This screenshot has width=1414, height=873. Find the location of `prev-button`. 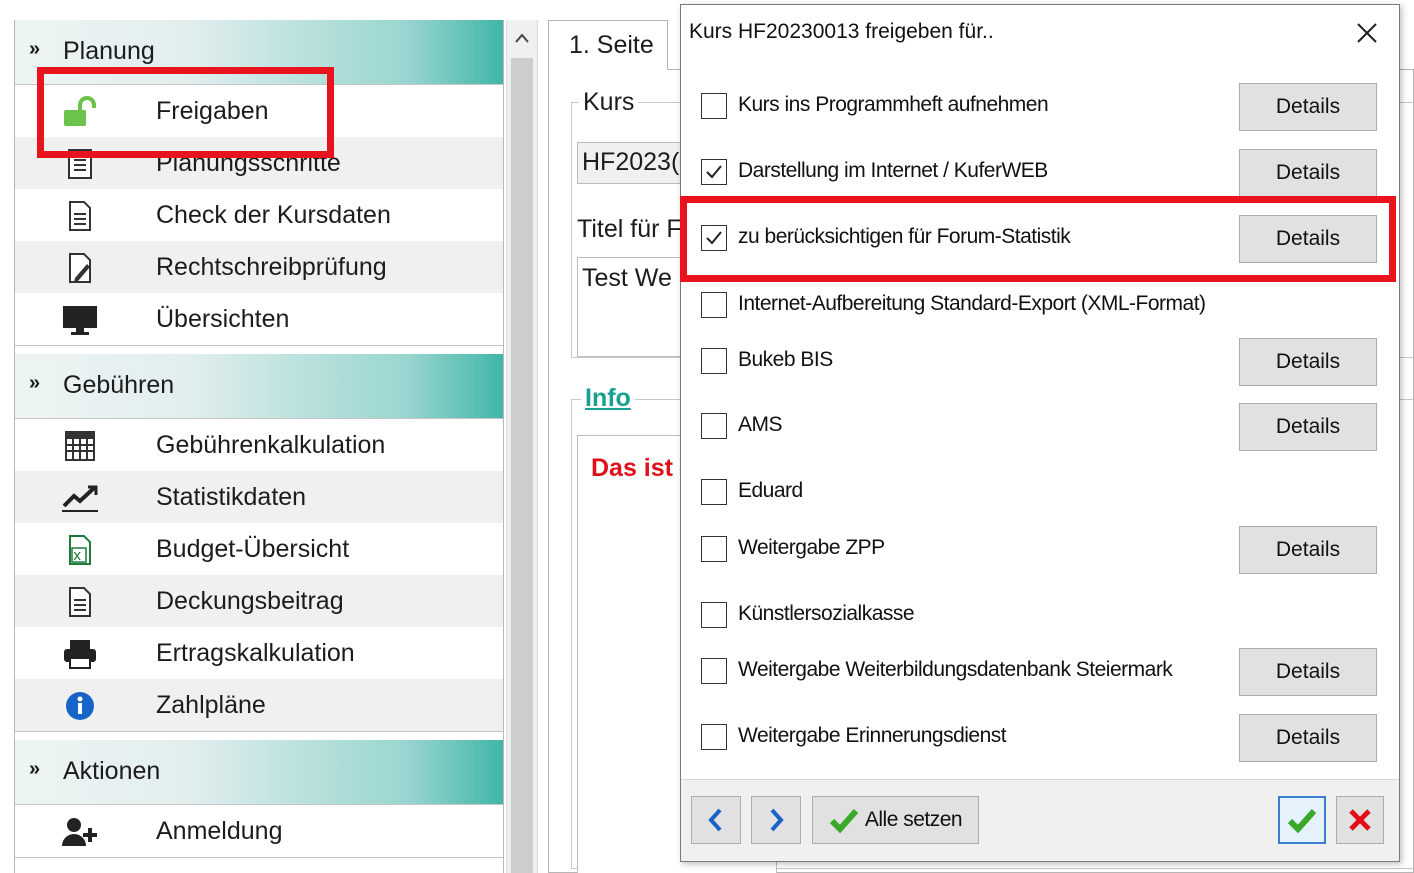

prev-button is located at coordinates (716, 820).